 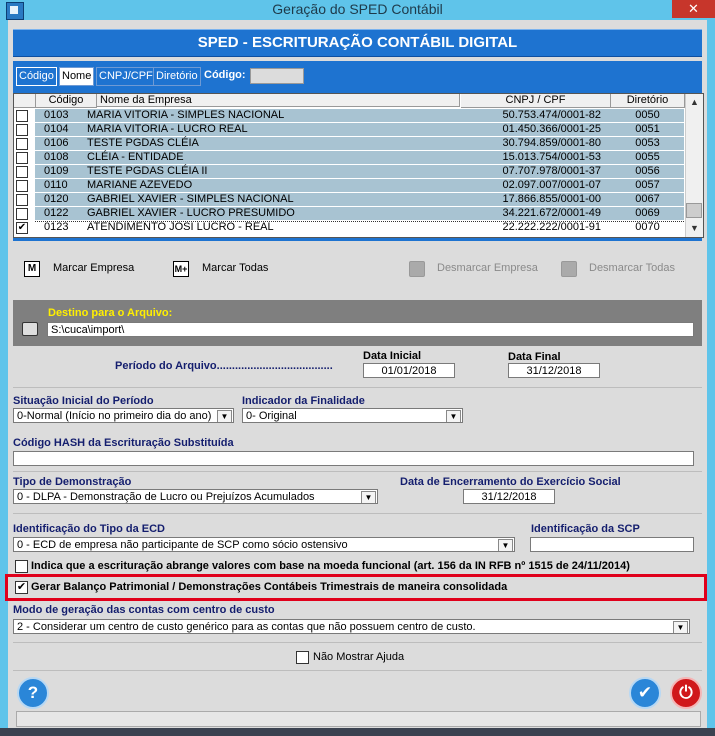 I want to click on row-codigo: 0122, so click(x=56, y=213).